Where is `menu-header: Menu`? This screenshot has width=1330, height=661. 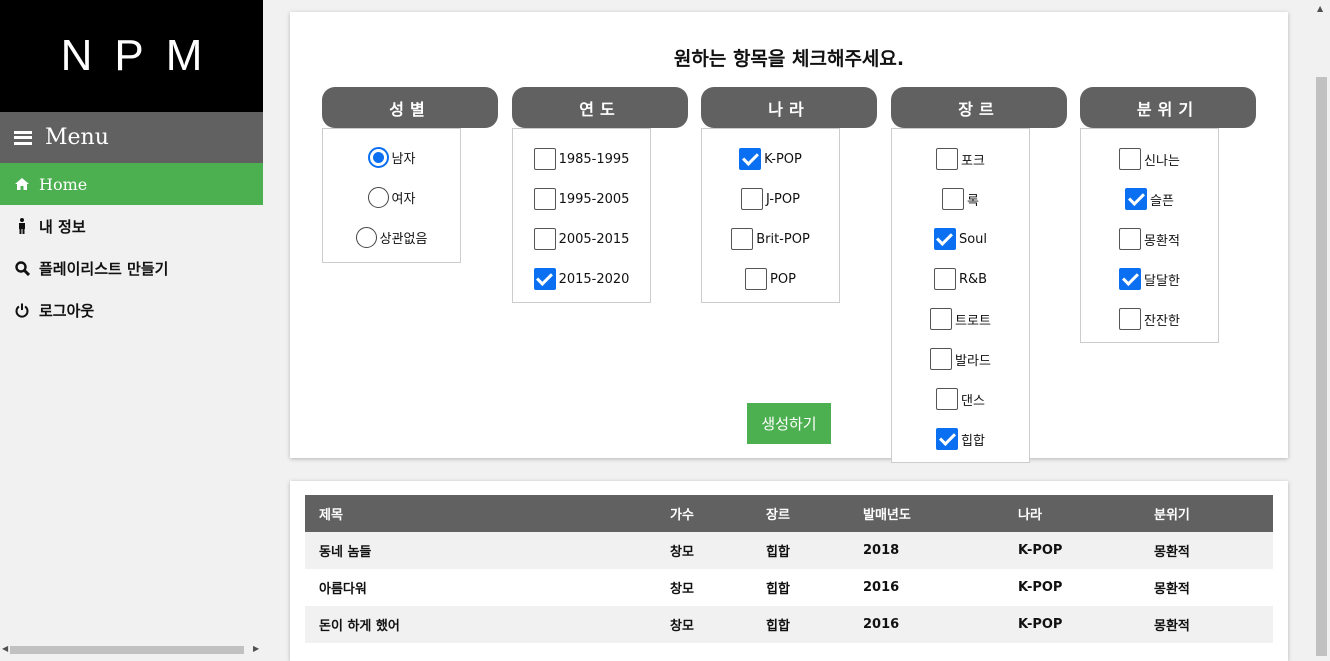 menu-header: Menu is located at coordinates (131, 137).